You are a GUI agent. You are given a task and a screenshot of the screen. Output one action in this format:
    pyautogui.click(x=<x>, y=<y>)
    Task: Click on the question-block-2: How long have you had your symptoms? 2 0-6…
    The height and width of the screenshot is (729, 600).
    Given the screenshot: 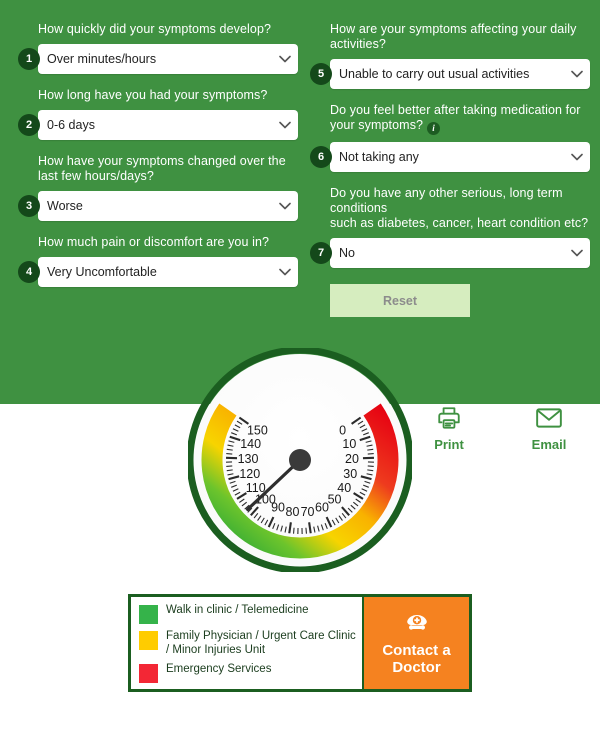 What is the action you would take?
    pyautogui.click(x=154, y=114)
    